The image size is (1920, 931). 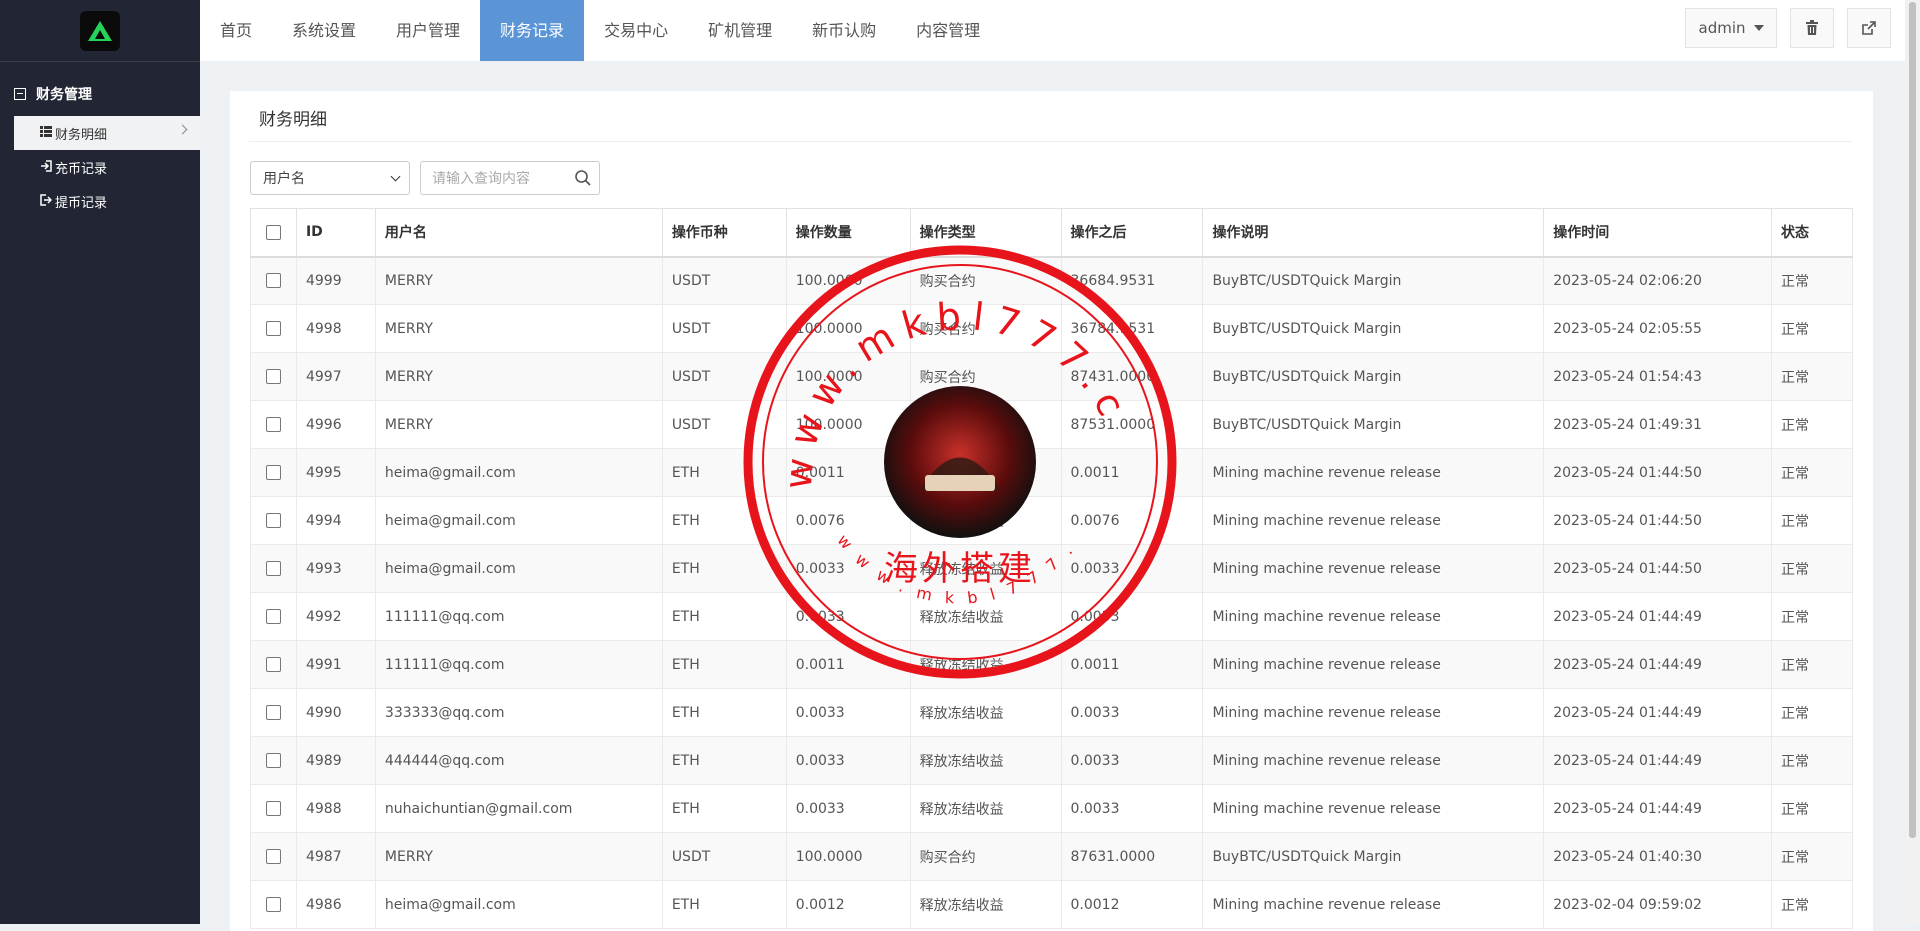 I want to click on search-input: 请输入查询内容, so click(x=510, y=178).